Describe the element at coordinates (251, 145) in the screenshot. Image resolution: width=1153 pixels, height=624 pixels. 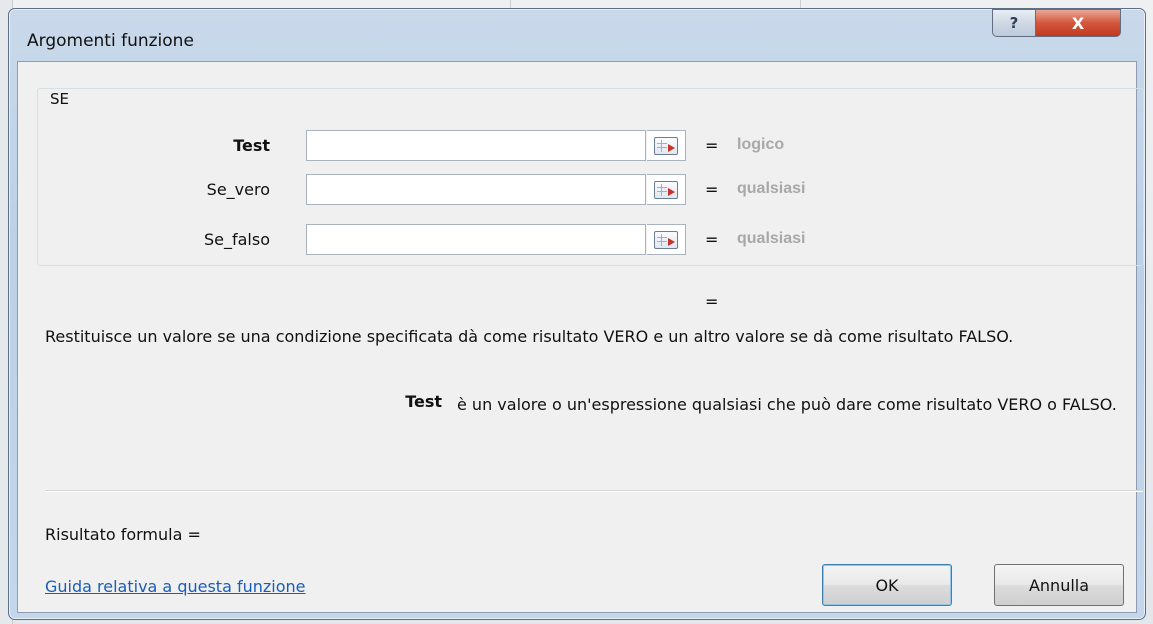
I see `arg-label-test: Test` at that location.